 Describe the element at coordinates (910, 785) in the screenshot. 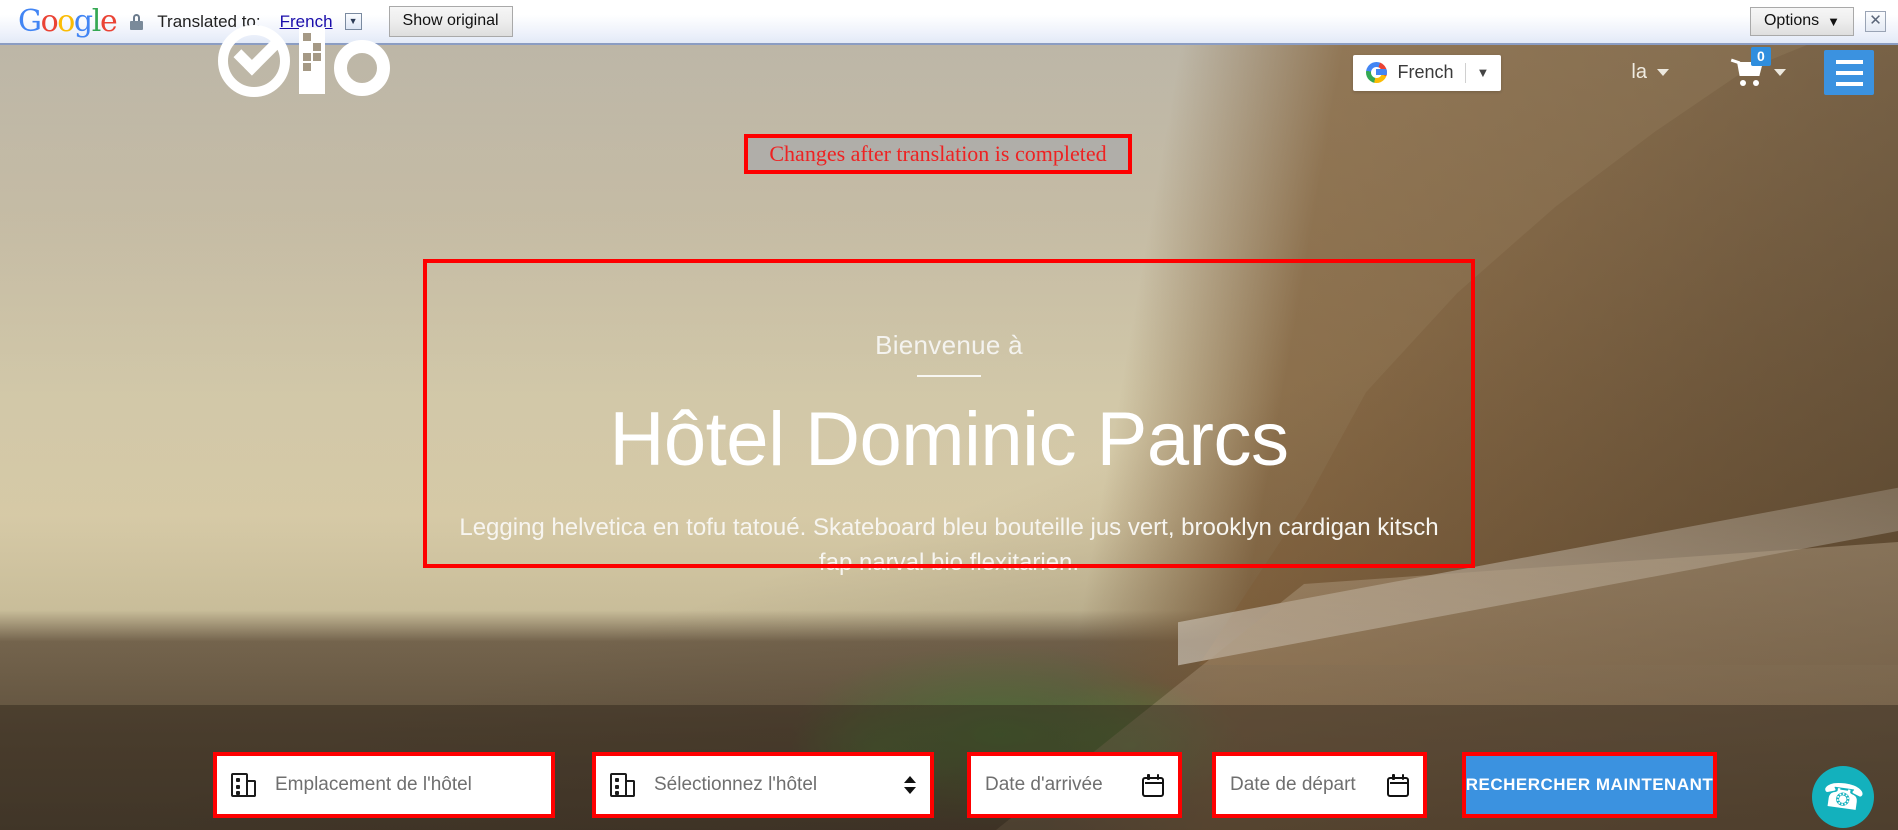

I see `select-arrows-icon` at that location.